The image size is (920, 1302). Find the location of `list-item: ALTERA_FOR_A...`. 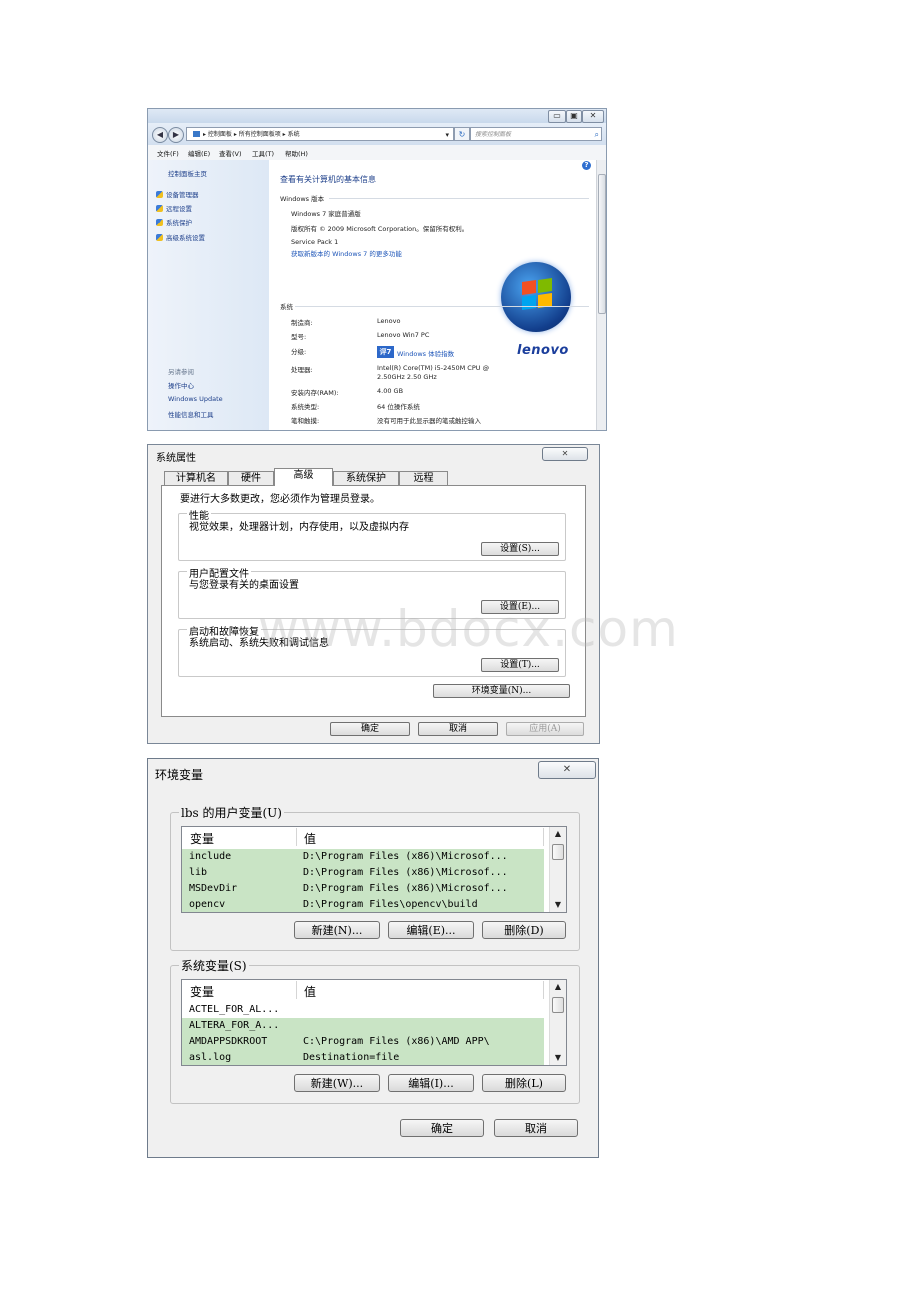

list-item: ALTERA_FOR_A... is located at coordinates (363, 1026).